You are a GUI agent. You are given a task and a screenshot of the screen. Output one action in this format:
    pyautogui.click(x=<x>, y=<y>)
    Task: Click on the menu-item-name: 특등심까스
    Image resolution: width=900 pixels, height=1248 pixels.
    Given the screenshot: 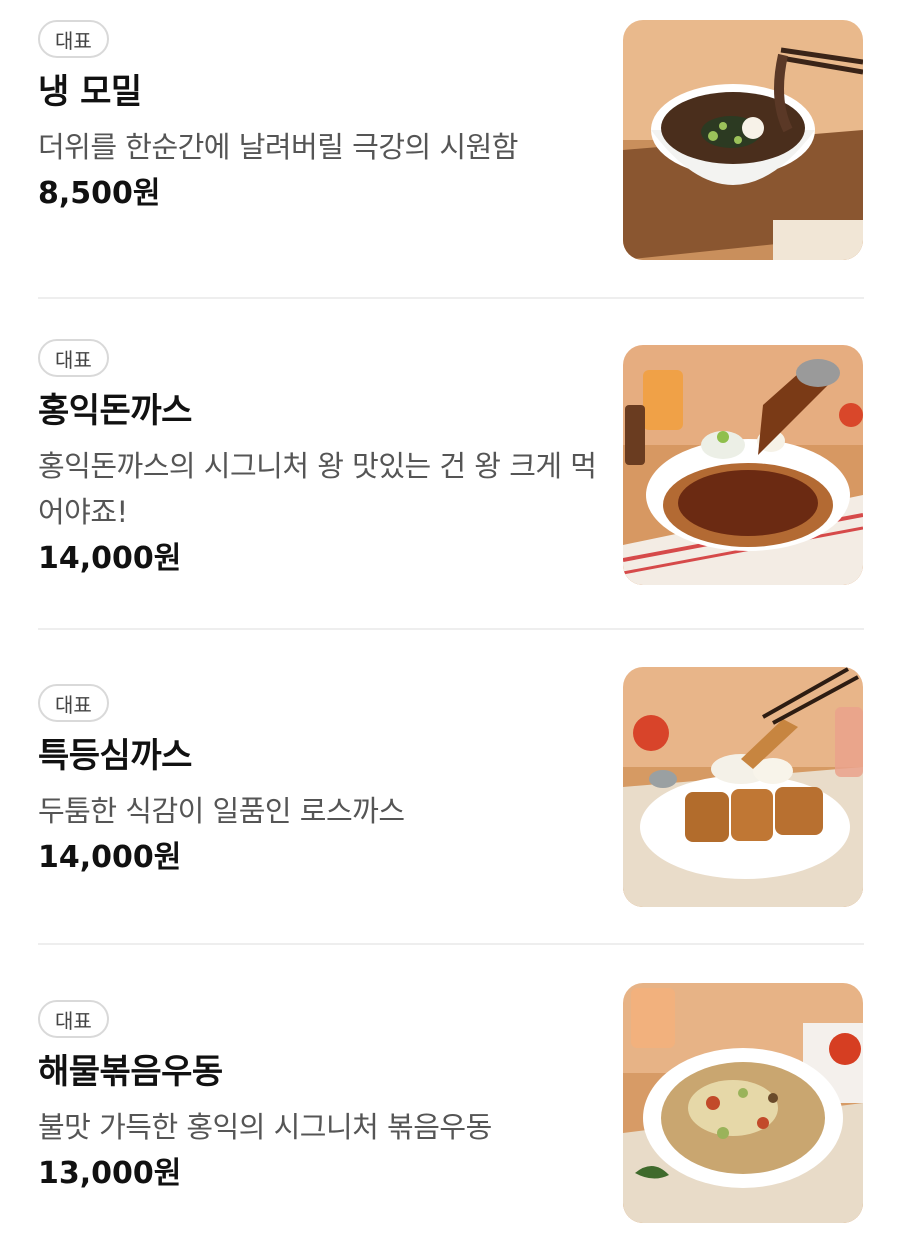 What is the action you would take?
    pyautogui.click(x=115, y=756)
    